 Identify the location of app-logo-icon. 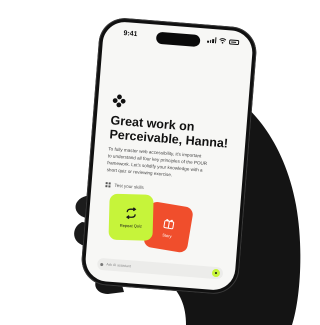
(119, 101).